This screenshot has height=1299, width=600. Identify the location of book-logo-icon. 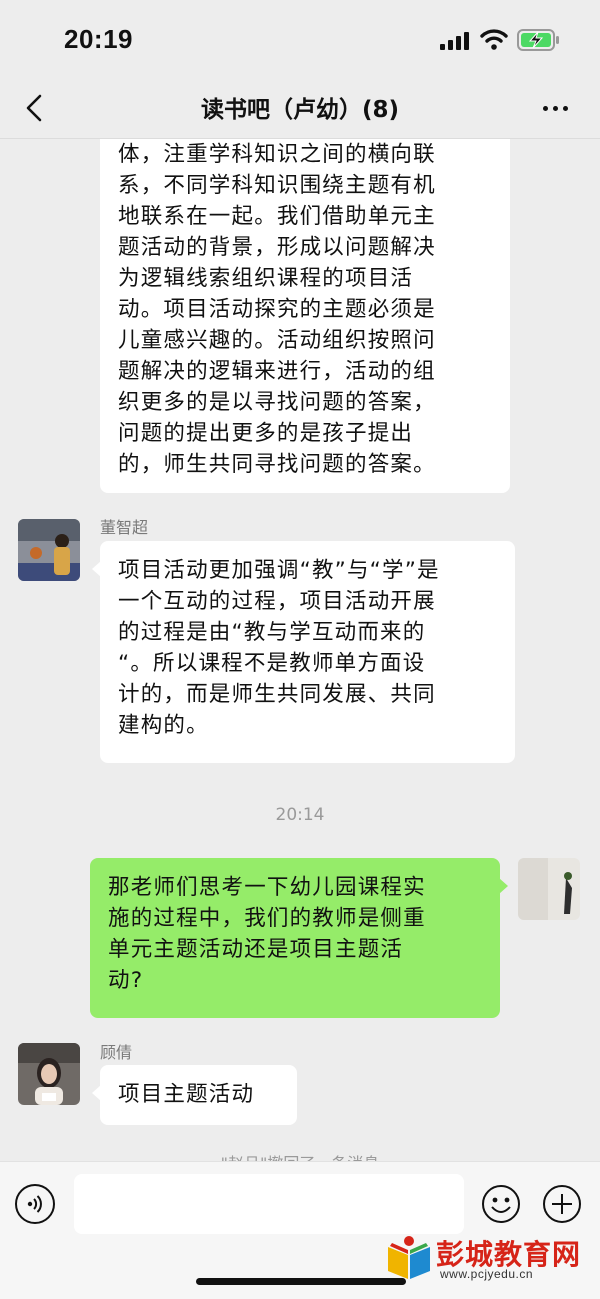
(409, 1257).